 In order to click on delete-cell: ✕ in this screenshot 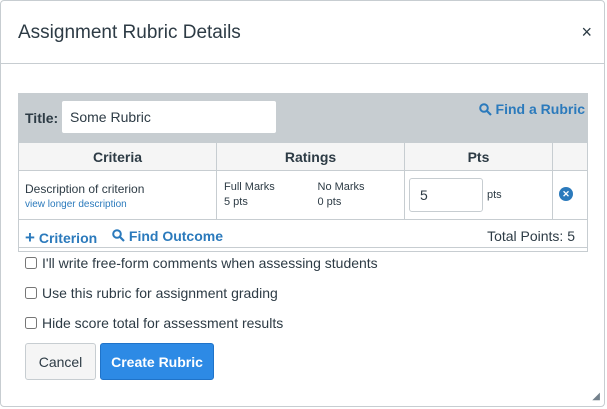, I will do `click(570, 195)`.